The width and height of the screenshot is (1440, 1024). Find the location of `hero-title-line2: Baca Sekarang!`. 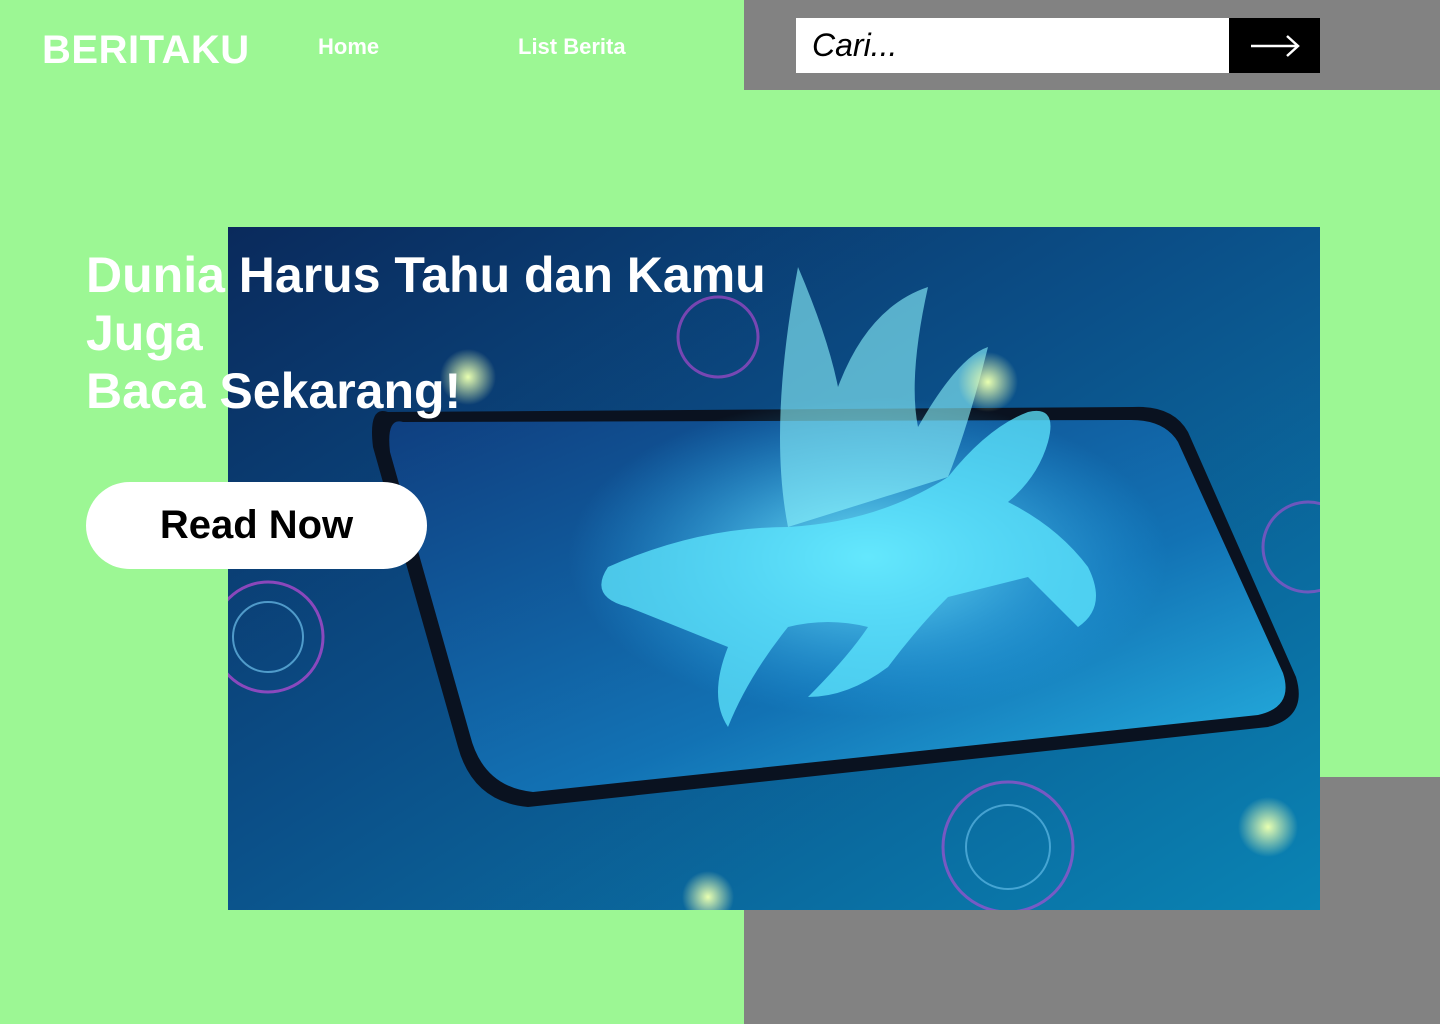

hero-title-line2: Baca Sekarang! is located at coordinates (274, 391).